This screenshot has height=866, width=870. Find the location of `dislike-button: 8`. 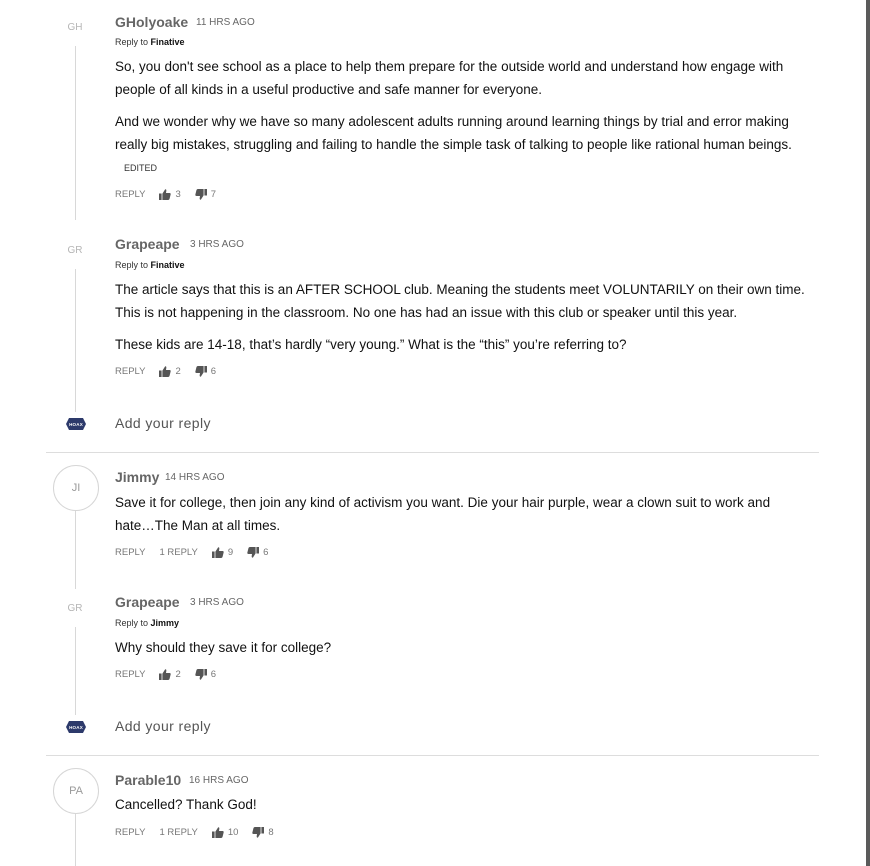

dislike-button: 8 is located at coordinates (263, 832).